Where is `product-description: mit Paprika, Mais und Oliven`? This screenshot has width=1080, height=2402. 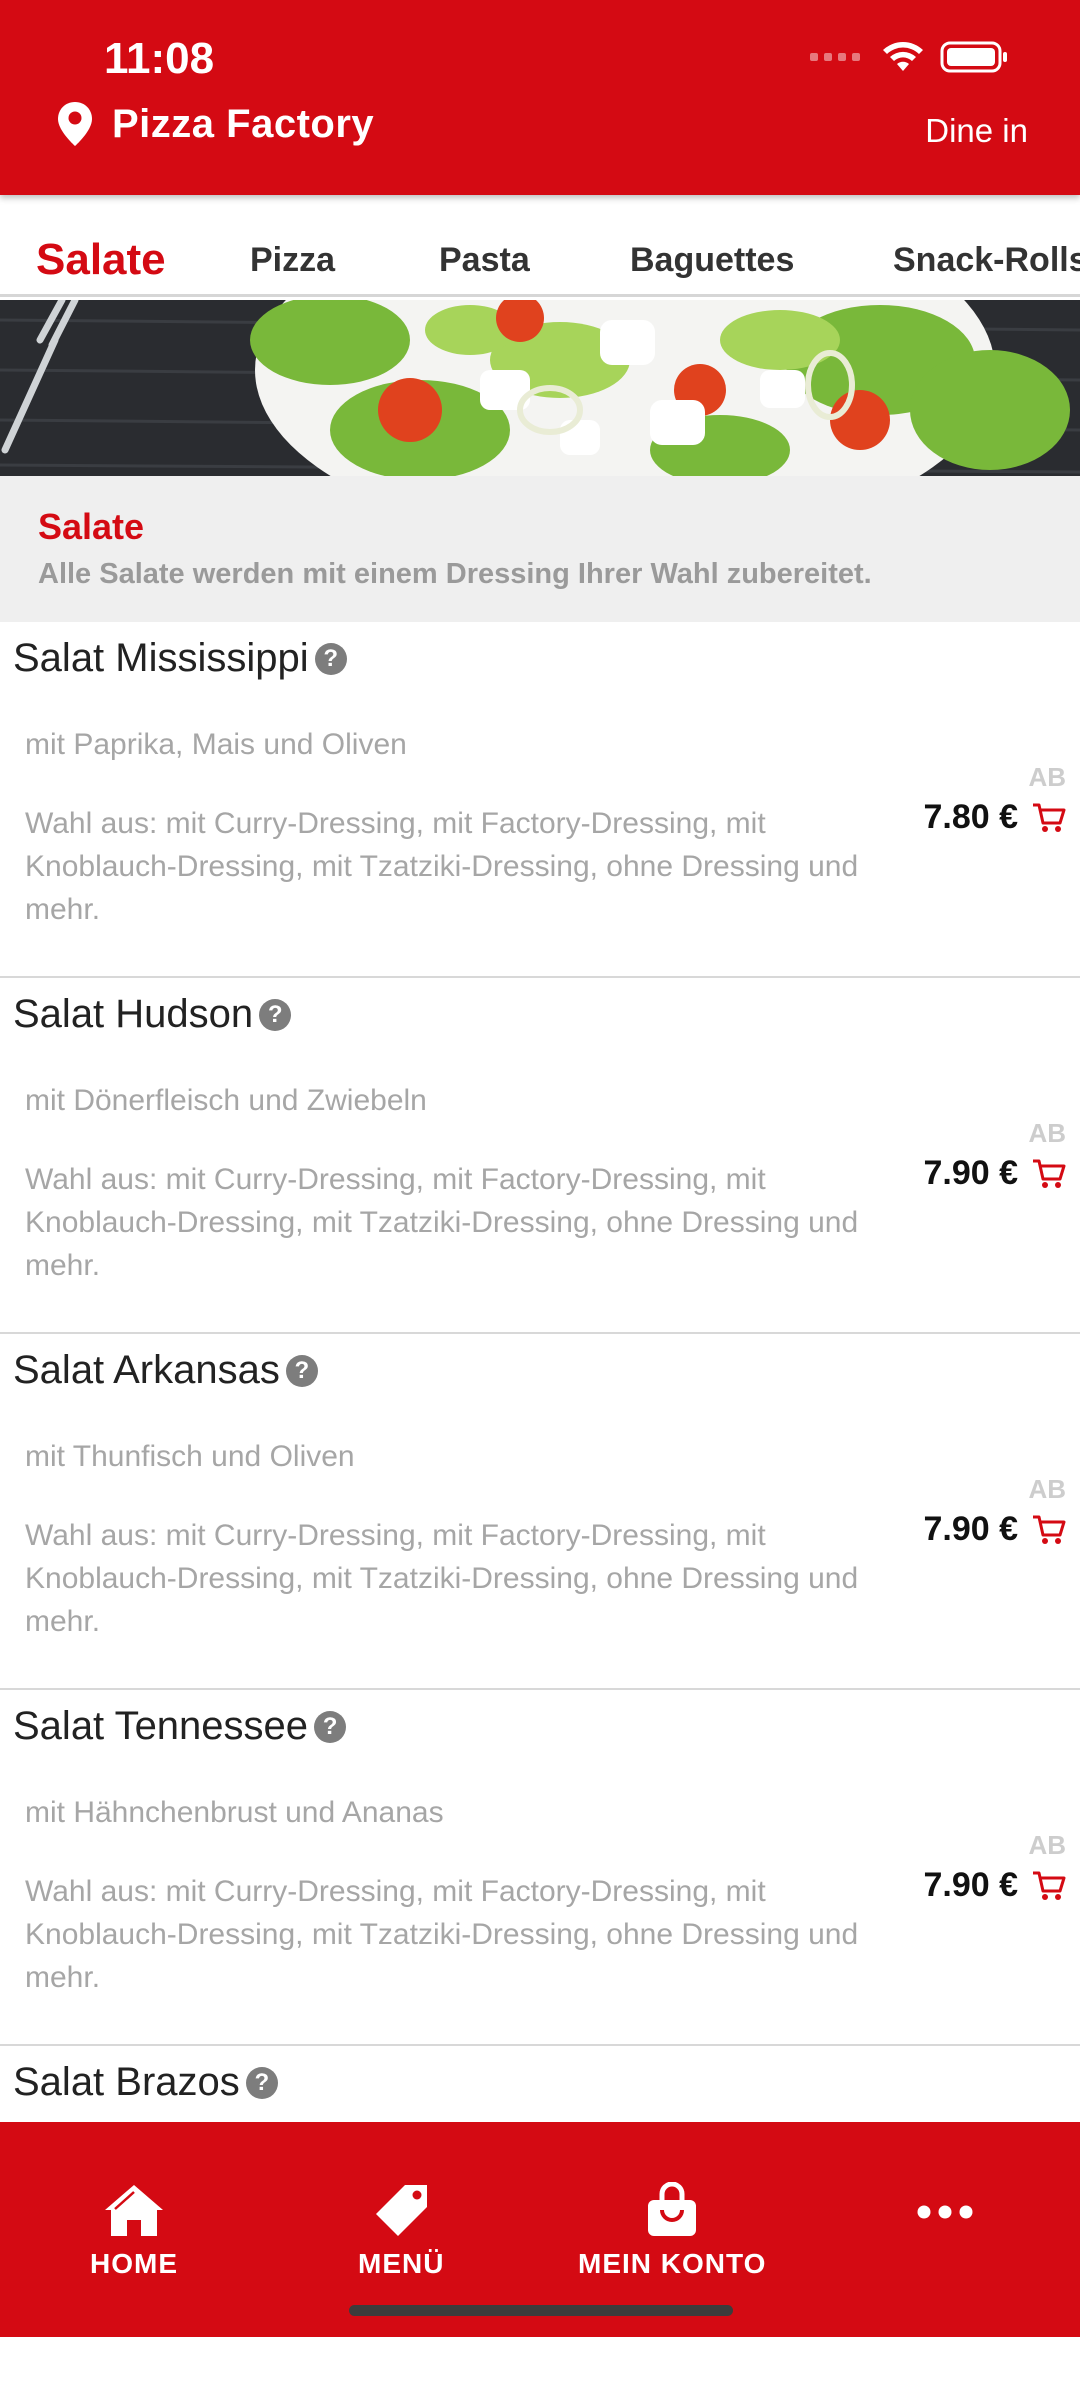 product-description: mit Paprika, Mais und Oliven is located at coordinates (216, 744).